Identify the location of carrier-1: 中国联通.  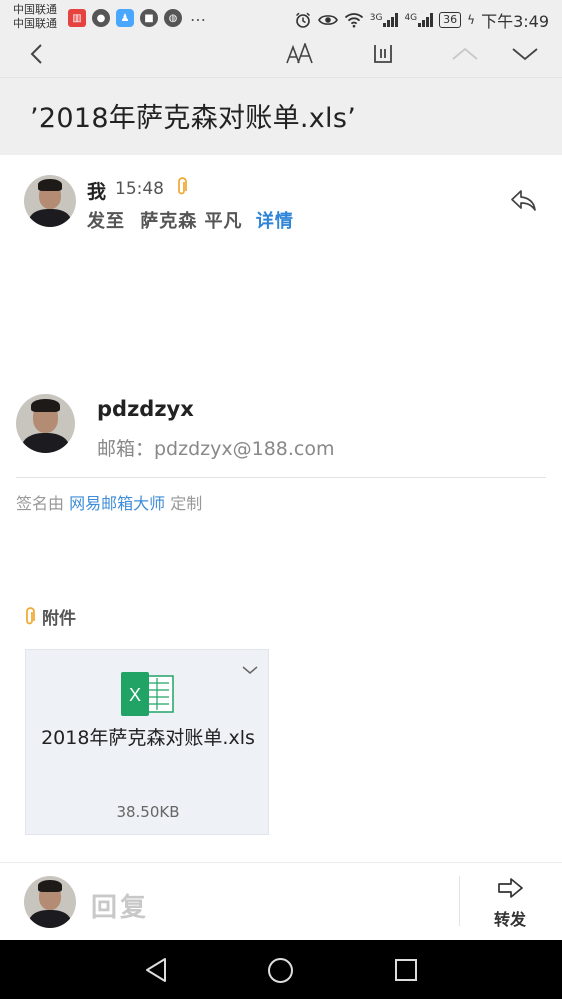
(35, 9).